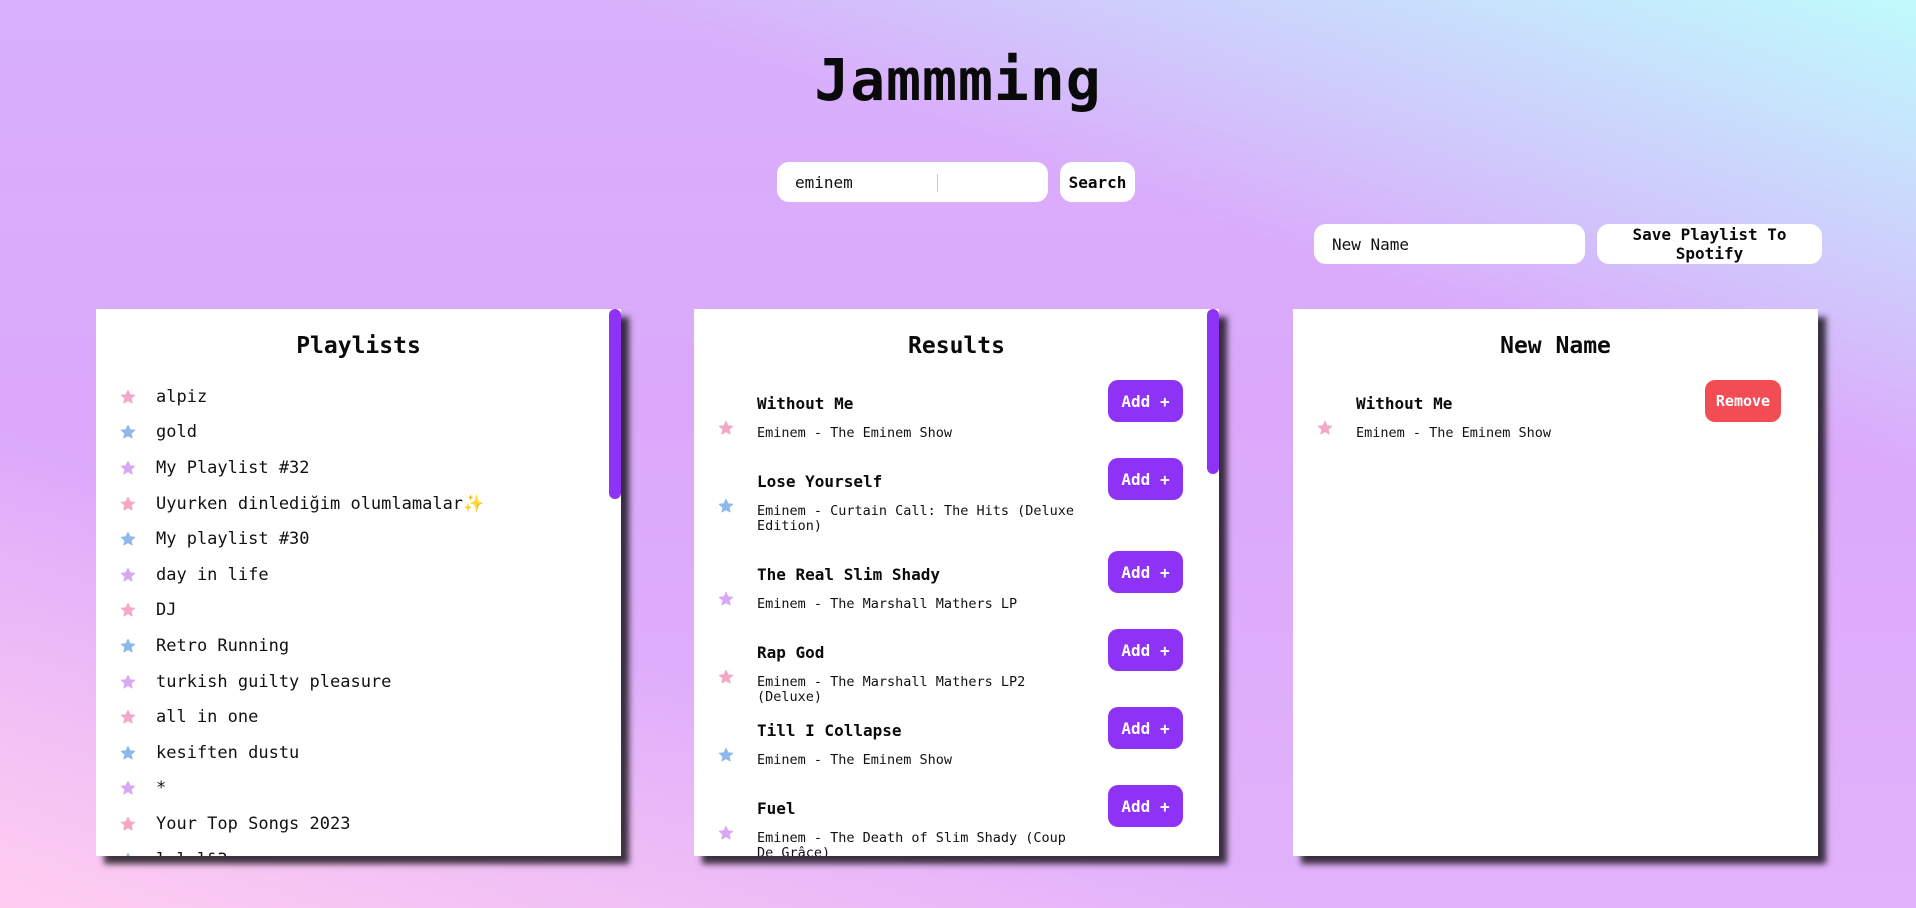  What do you see at coordinates (228, 752) in the screenshot?
I see `playlist-item-label: kesiften dustu` at bounding box center [228, 752].